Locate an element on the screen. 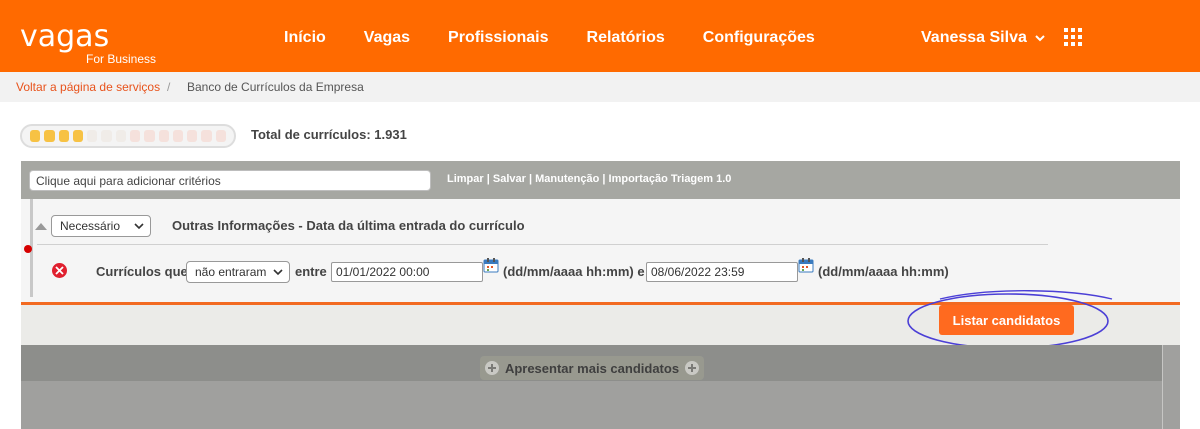 The width and height of the screenshot is (1200, 429). nav-item-relatorios: Relatórios is located at coordinates (626, 38).